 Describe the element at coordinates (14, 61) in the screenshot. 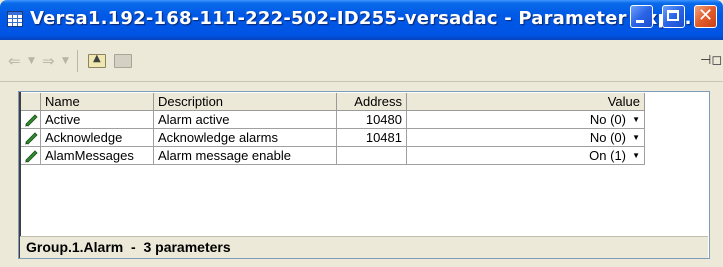

I see `back-arrow-icon: ⇐` at that location.